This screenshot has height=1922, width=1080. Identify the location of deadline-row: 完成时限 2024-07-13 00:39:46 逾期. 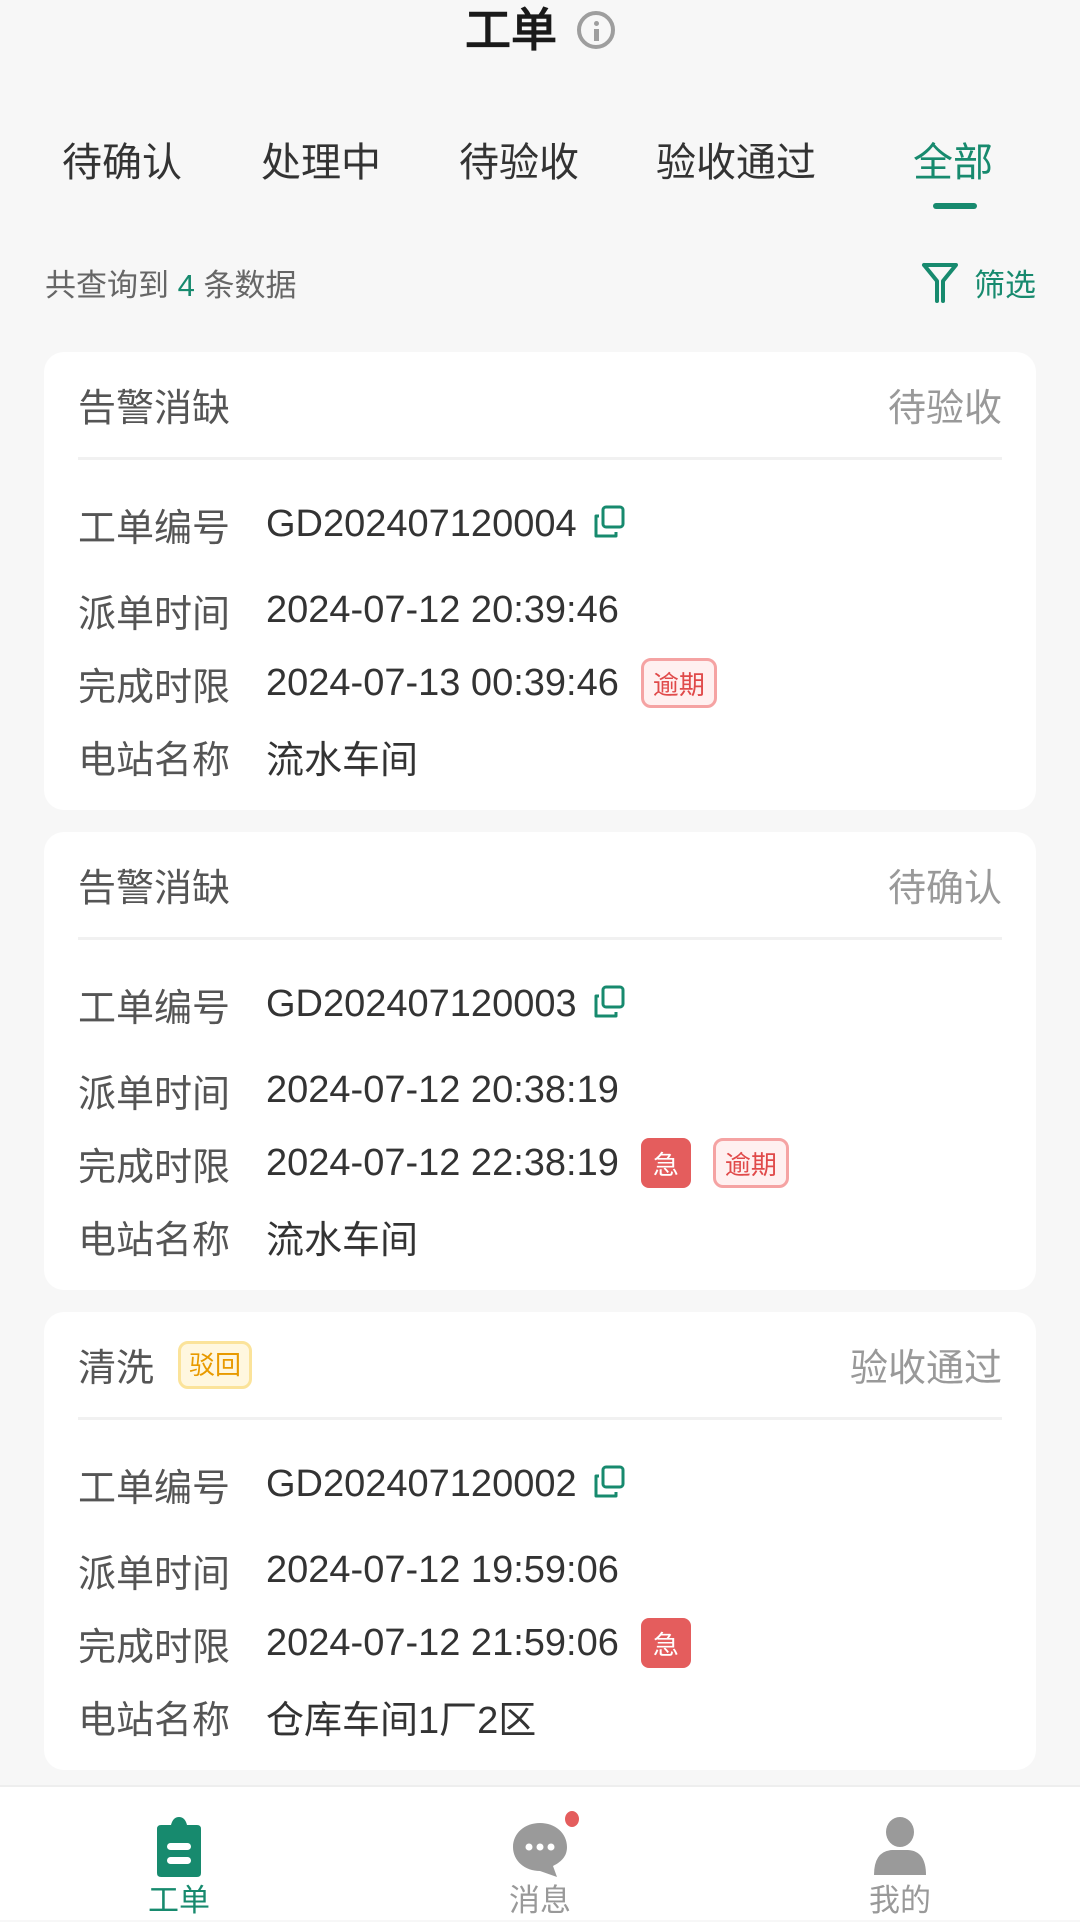
(397, 683).